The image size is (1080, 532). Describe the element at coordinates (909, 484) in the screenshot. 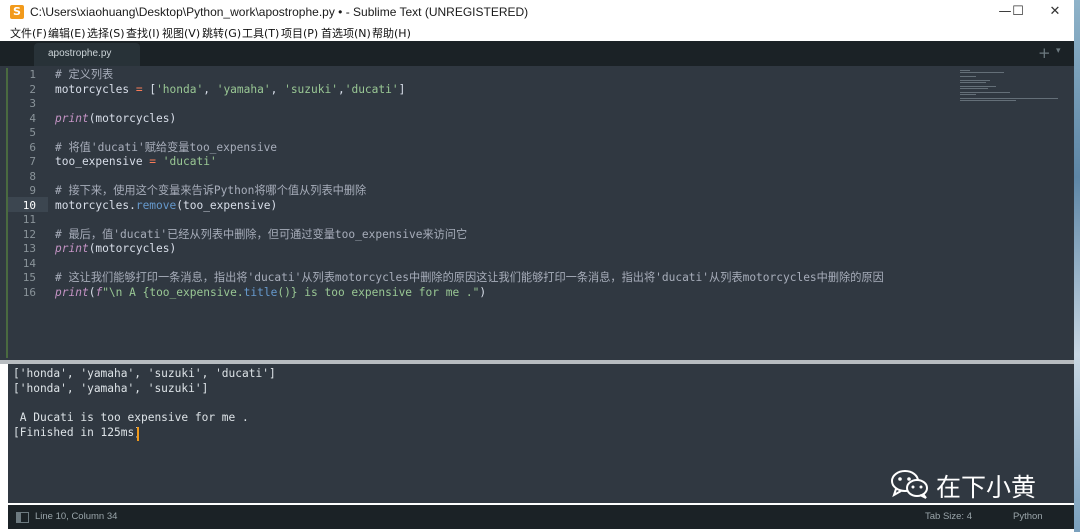

I see `wechat-icon` at that location.